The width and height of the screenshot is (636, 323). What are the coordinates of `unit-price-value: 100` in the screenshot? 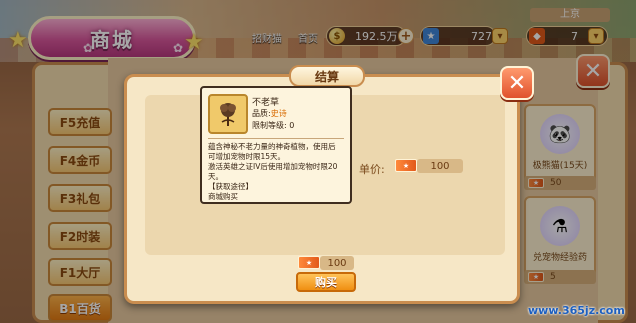 It's located at (440, 166).